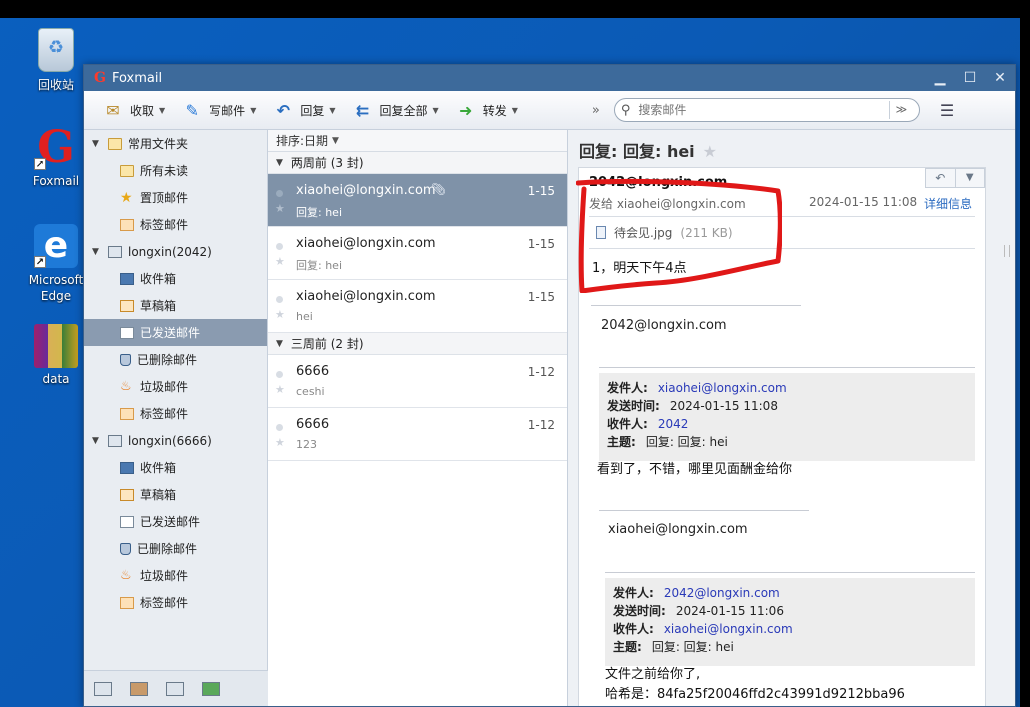 This screenshot has height=707, width=1030. I want to click on quote-from-link: xiaohei@longxin.com, so click(722, 388).